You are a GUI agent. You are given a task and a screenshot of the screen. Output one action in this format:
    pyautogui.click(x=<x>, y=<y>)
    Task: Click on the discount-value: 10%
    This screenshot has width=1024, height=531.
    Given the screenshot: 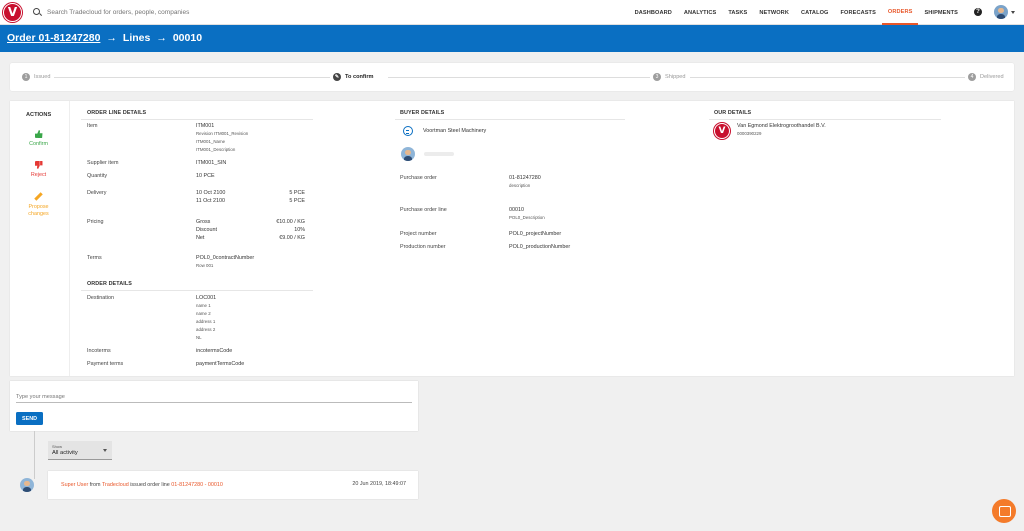 What is the action you would take?
    pyautogui.click(x=299, y=230)
    